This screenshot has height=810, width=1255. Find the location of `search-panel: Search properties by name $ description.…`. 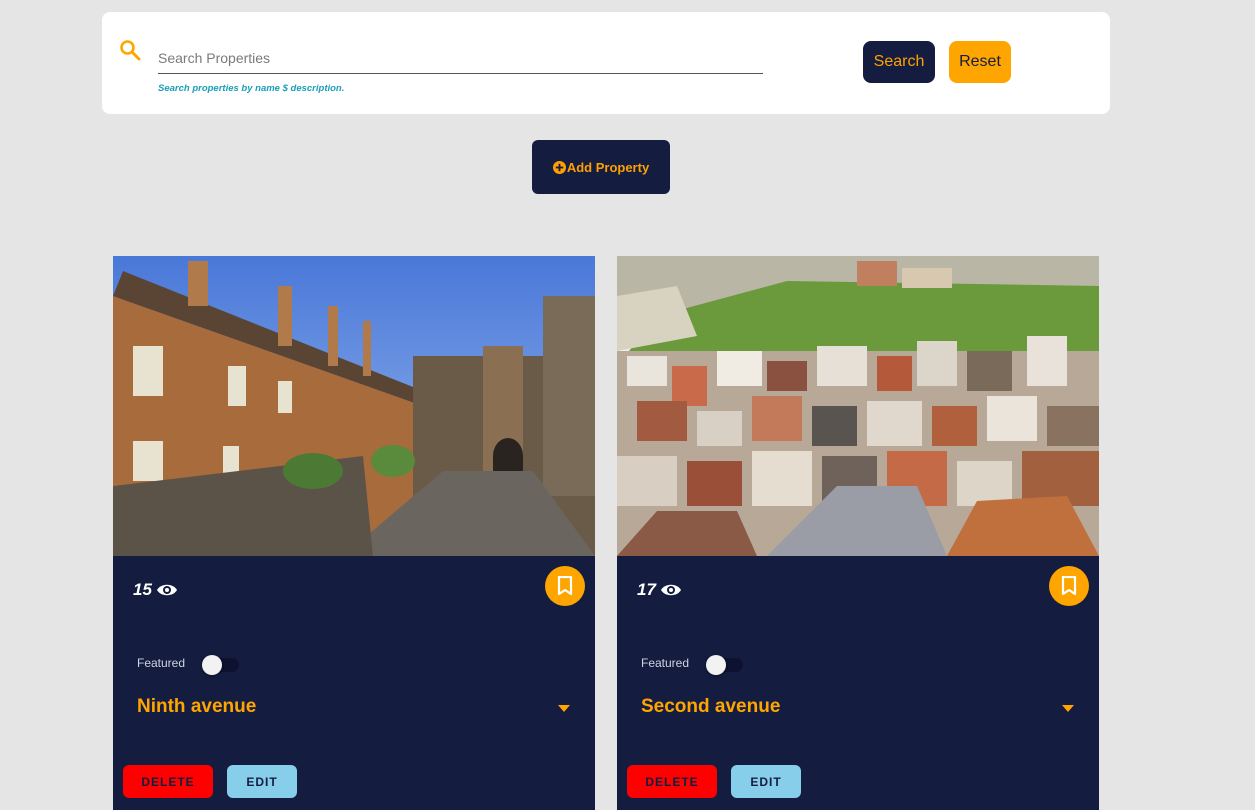

search-panel: Search properties by name $ description.… is located at coordinates (606, 63).